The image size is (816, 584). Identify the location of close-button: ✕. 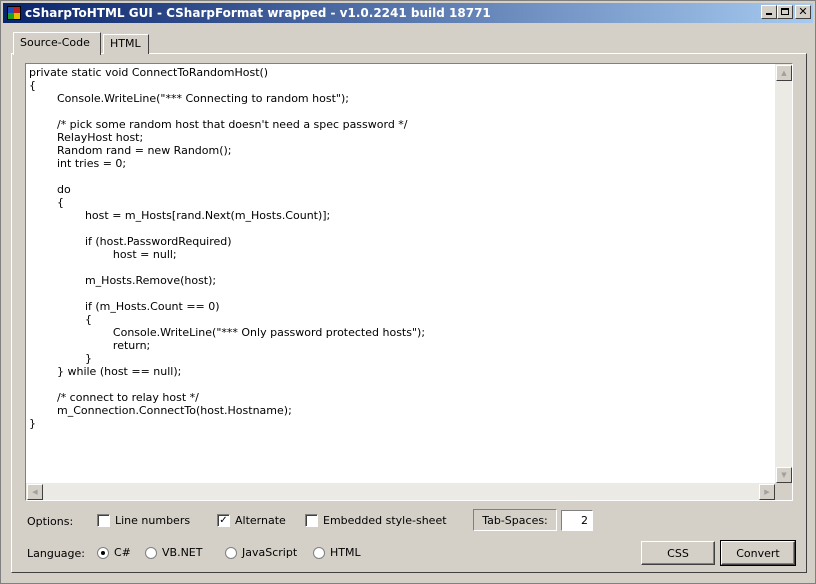
(803, 12).